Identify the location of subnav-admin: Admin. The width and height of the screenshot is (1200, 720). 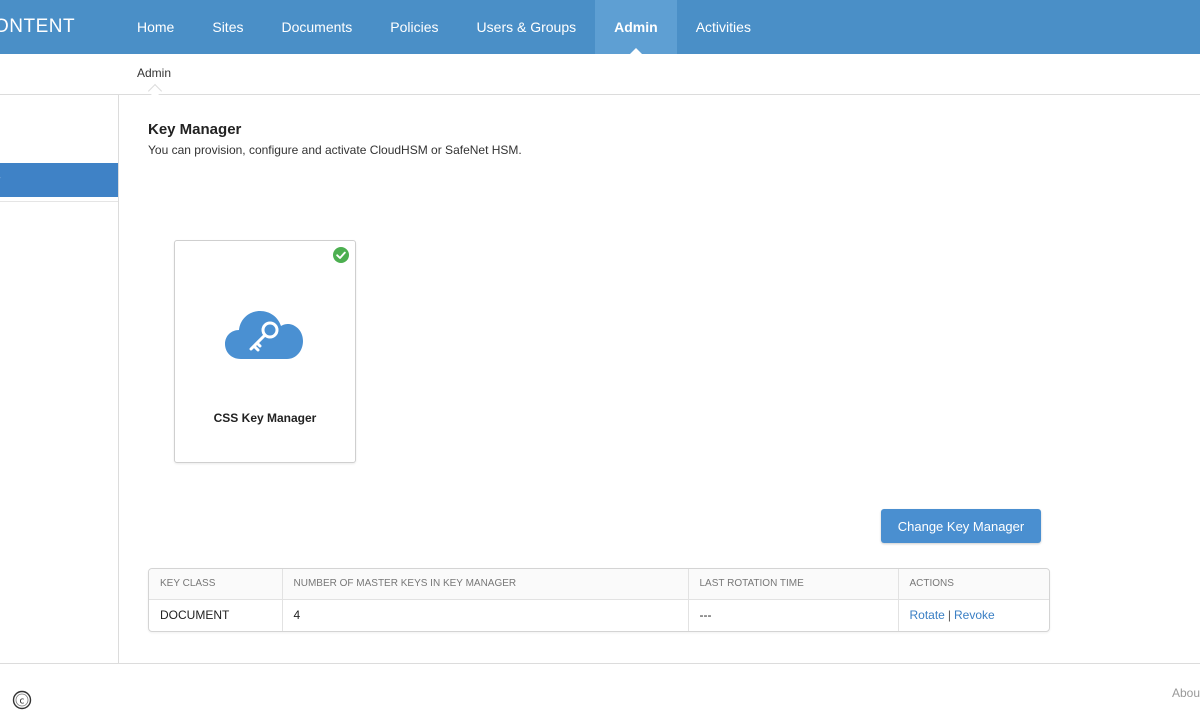
(154, 73).